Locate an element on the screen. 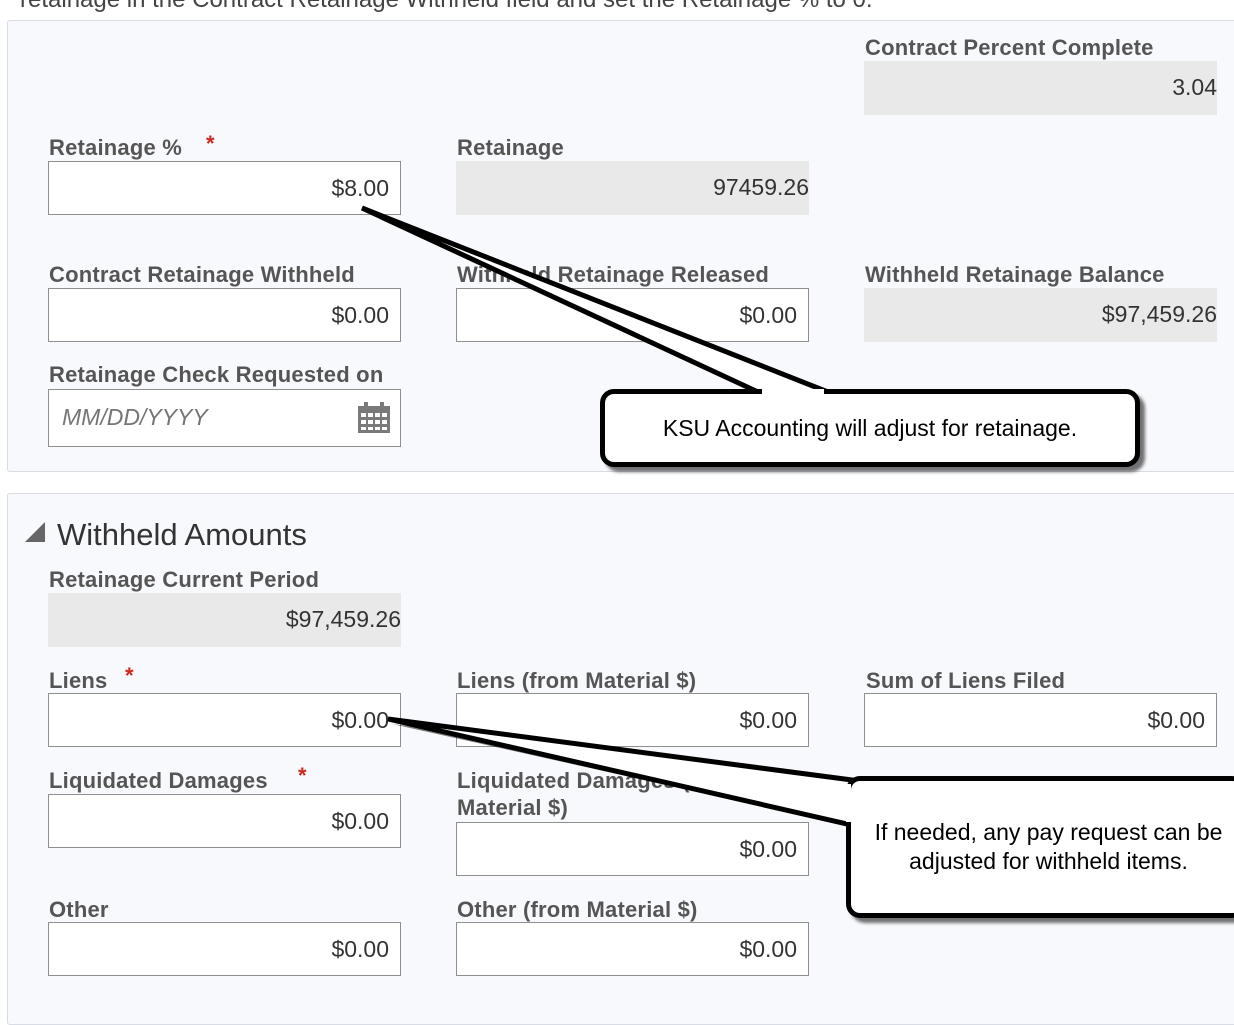 This screenshot has width=1234, height=1025. withheld-callout-joint is located at coordinates (848, 803).